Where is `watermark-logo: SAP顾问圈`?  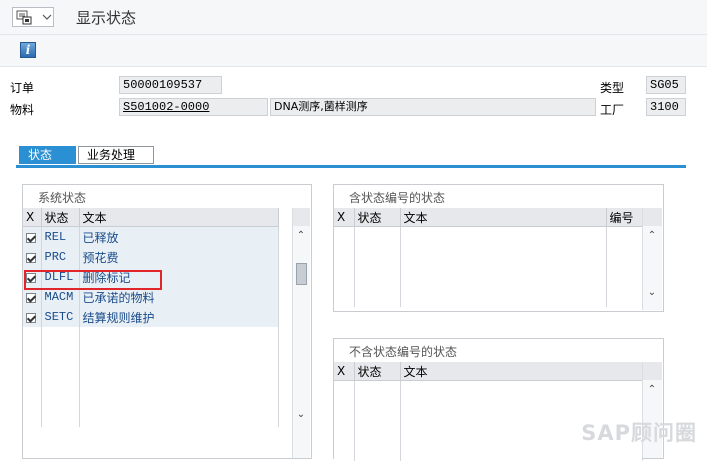
watermark-logo: SAP顾问圈 is located at coordinates (639, 433).